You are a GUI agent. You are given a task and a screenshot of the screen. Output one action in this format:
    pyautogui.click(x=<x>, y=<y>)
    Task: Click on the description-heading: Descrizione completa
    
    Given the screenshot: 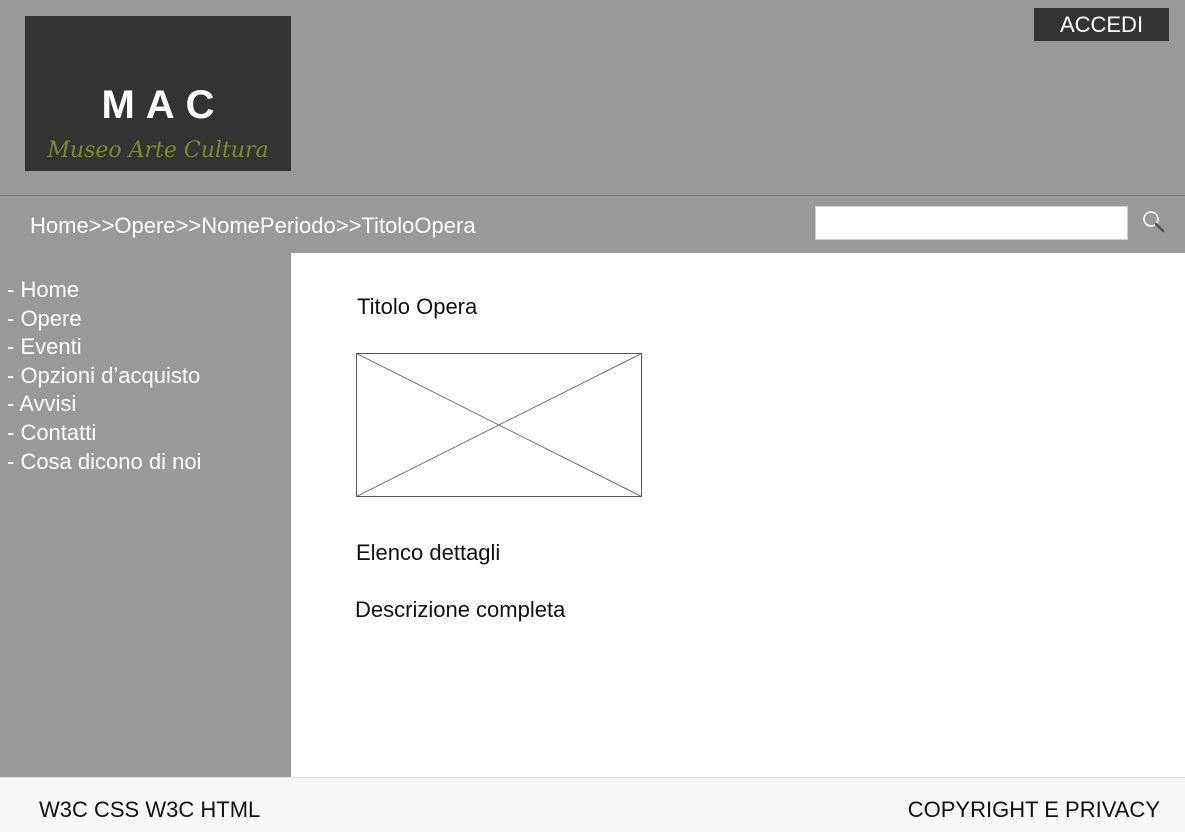 What is the action you would take?
    pyautogui.click(x=460, y=609)
    